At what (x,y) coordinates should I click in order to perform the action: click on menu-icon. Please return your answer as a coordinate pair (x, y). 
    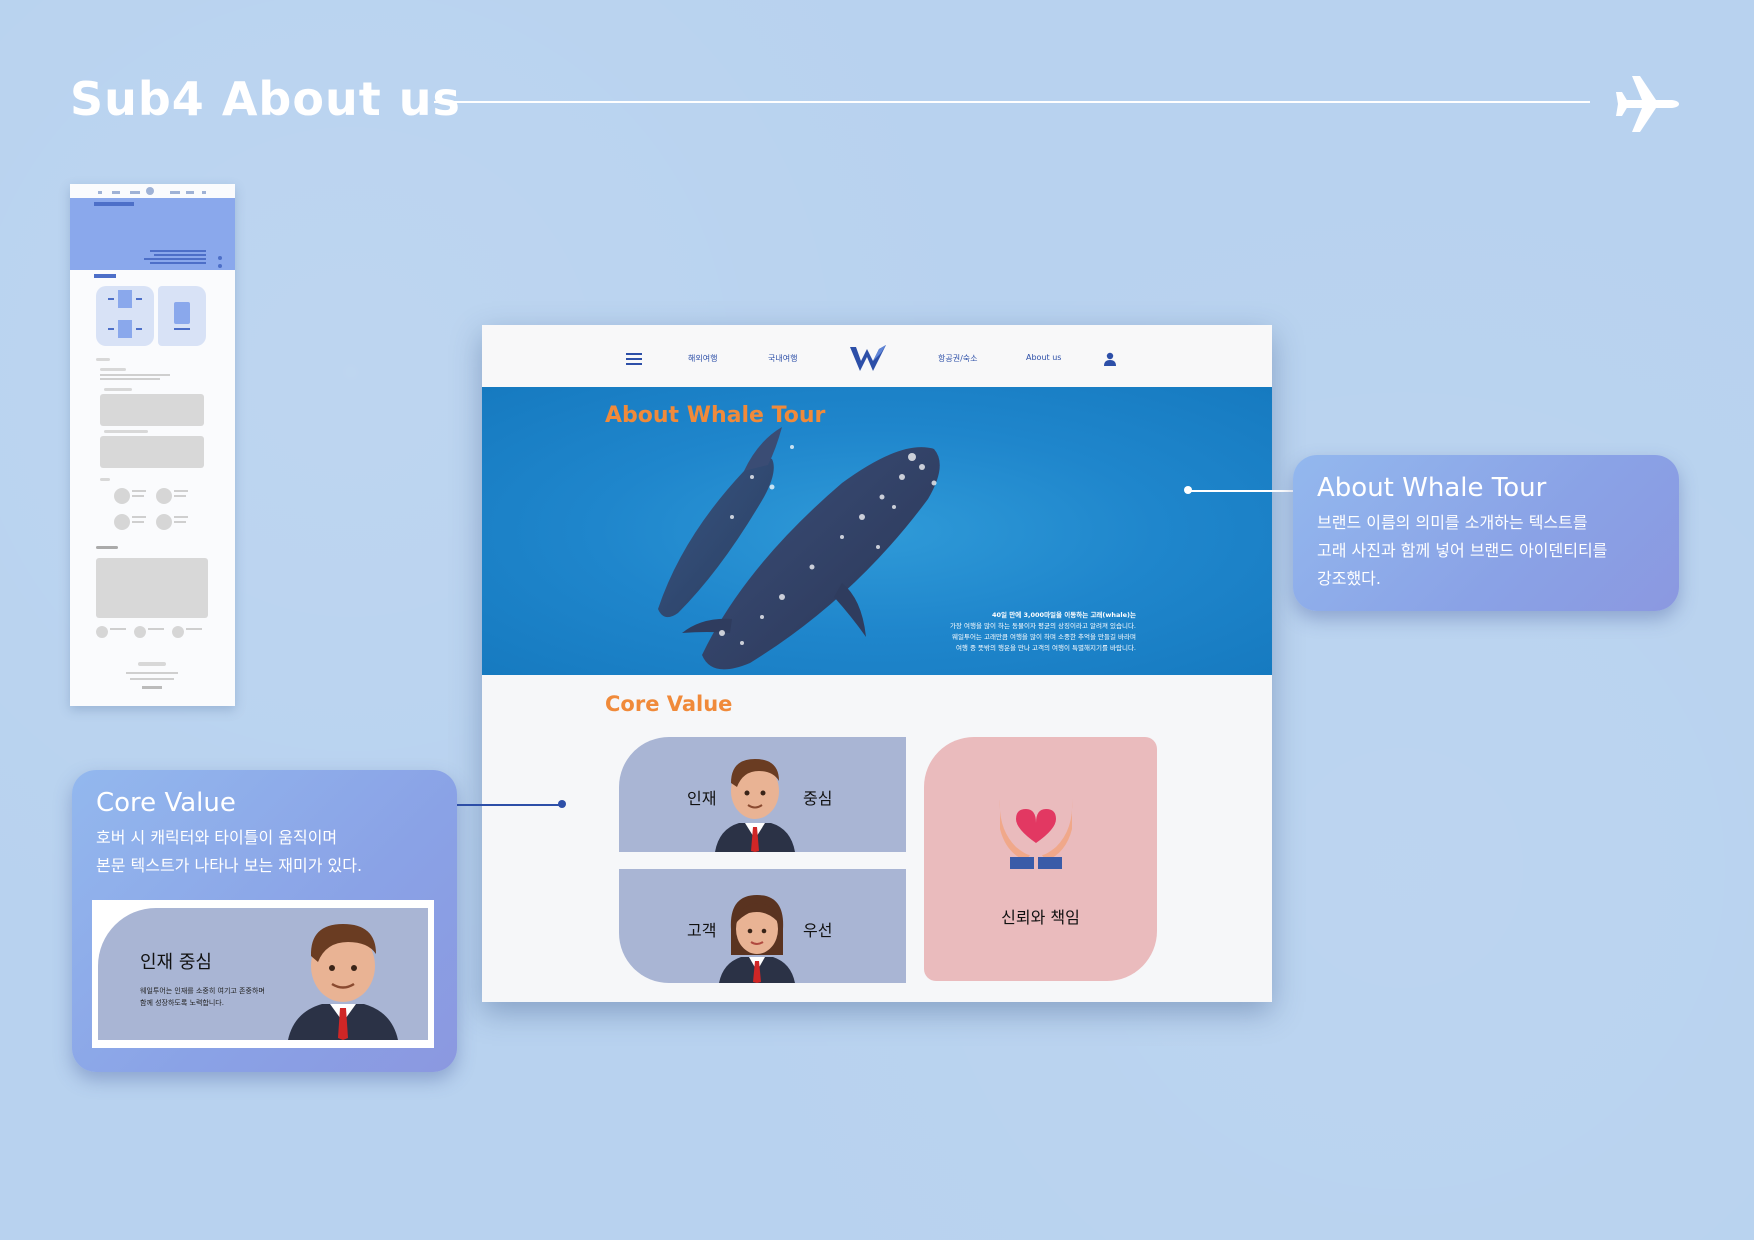
    Looking at the image, I should click on (634, 359).